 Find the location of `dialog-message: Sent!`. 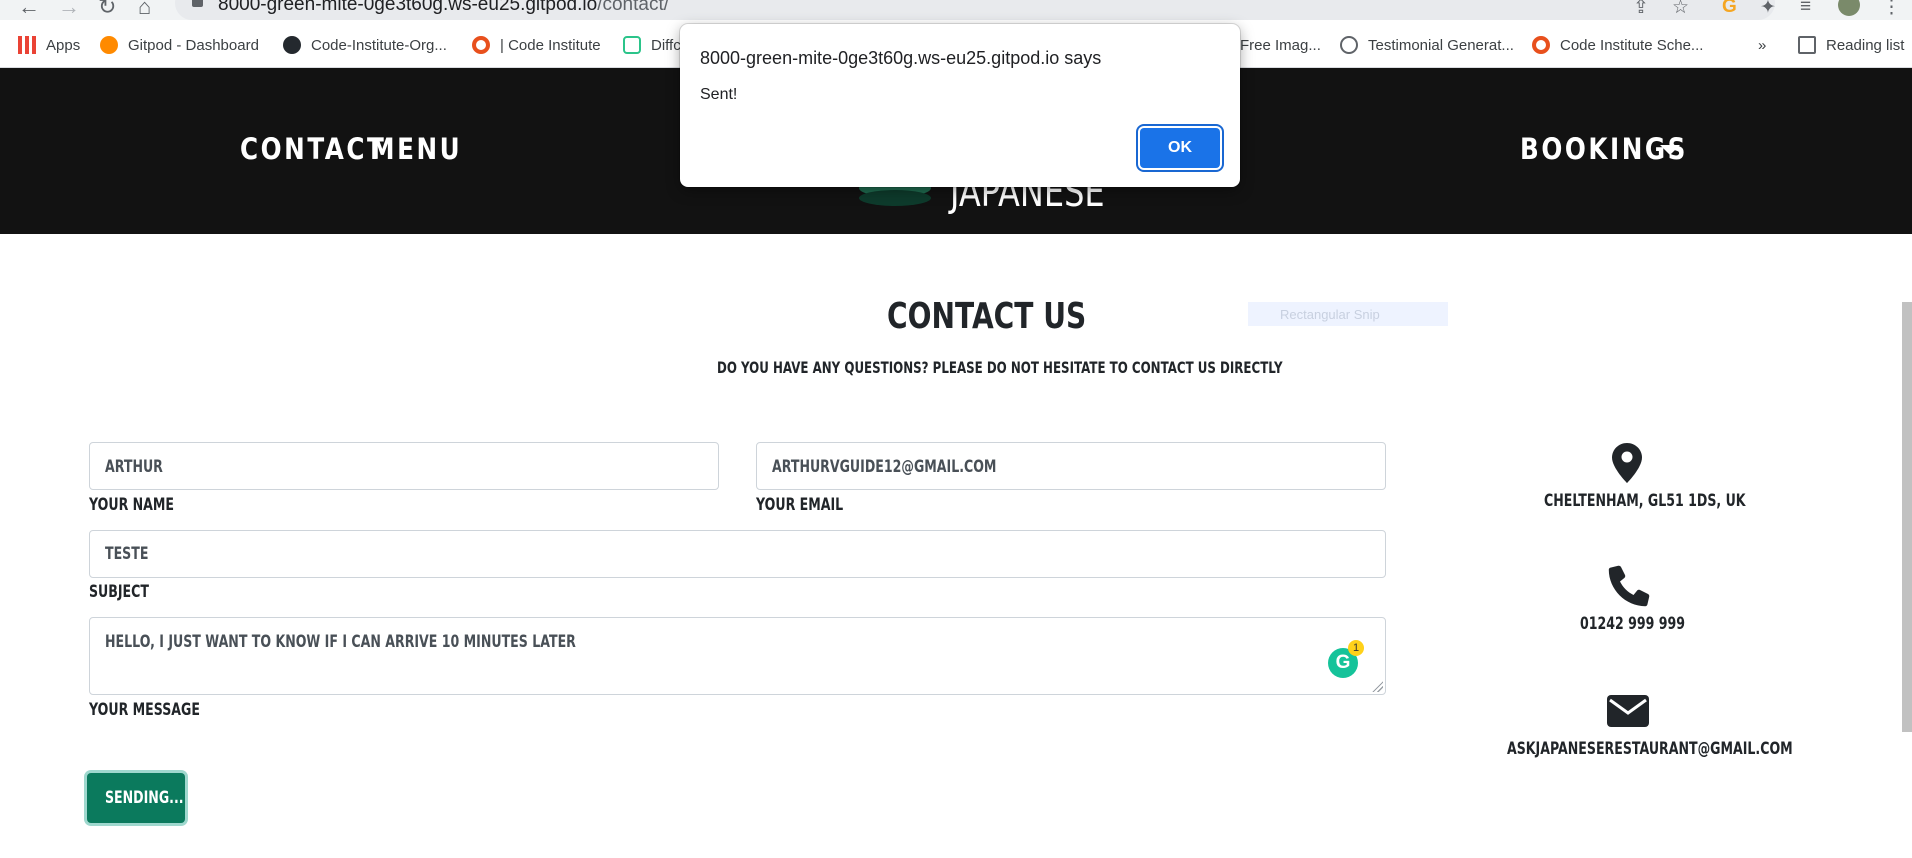

dialog-message: Sent! is located at coordinates (719, 94).